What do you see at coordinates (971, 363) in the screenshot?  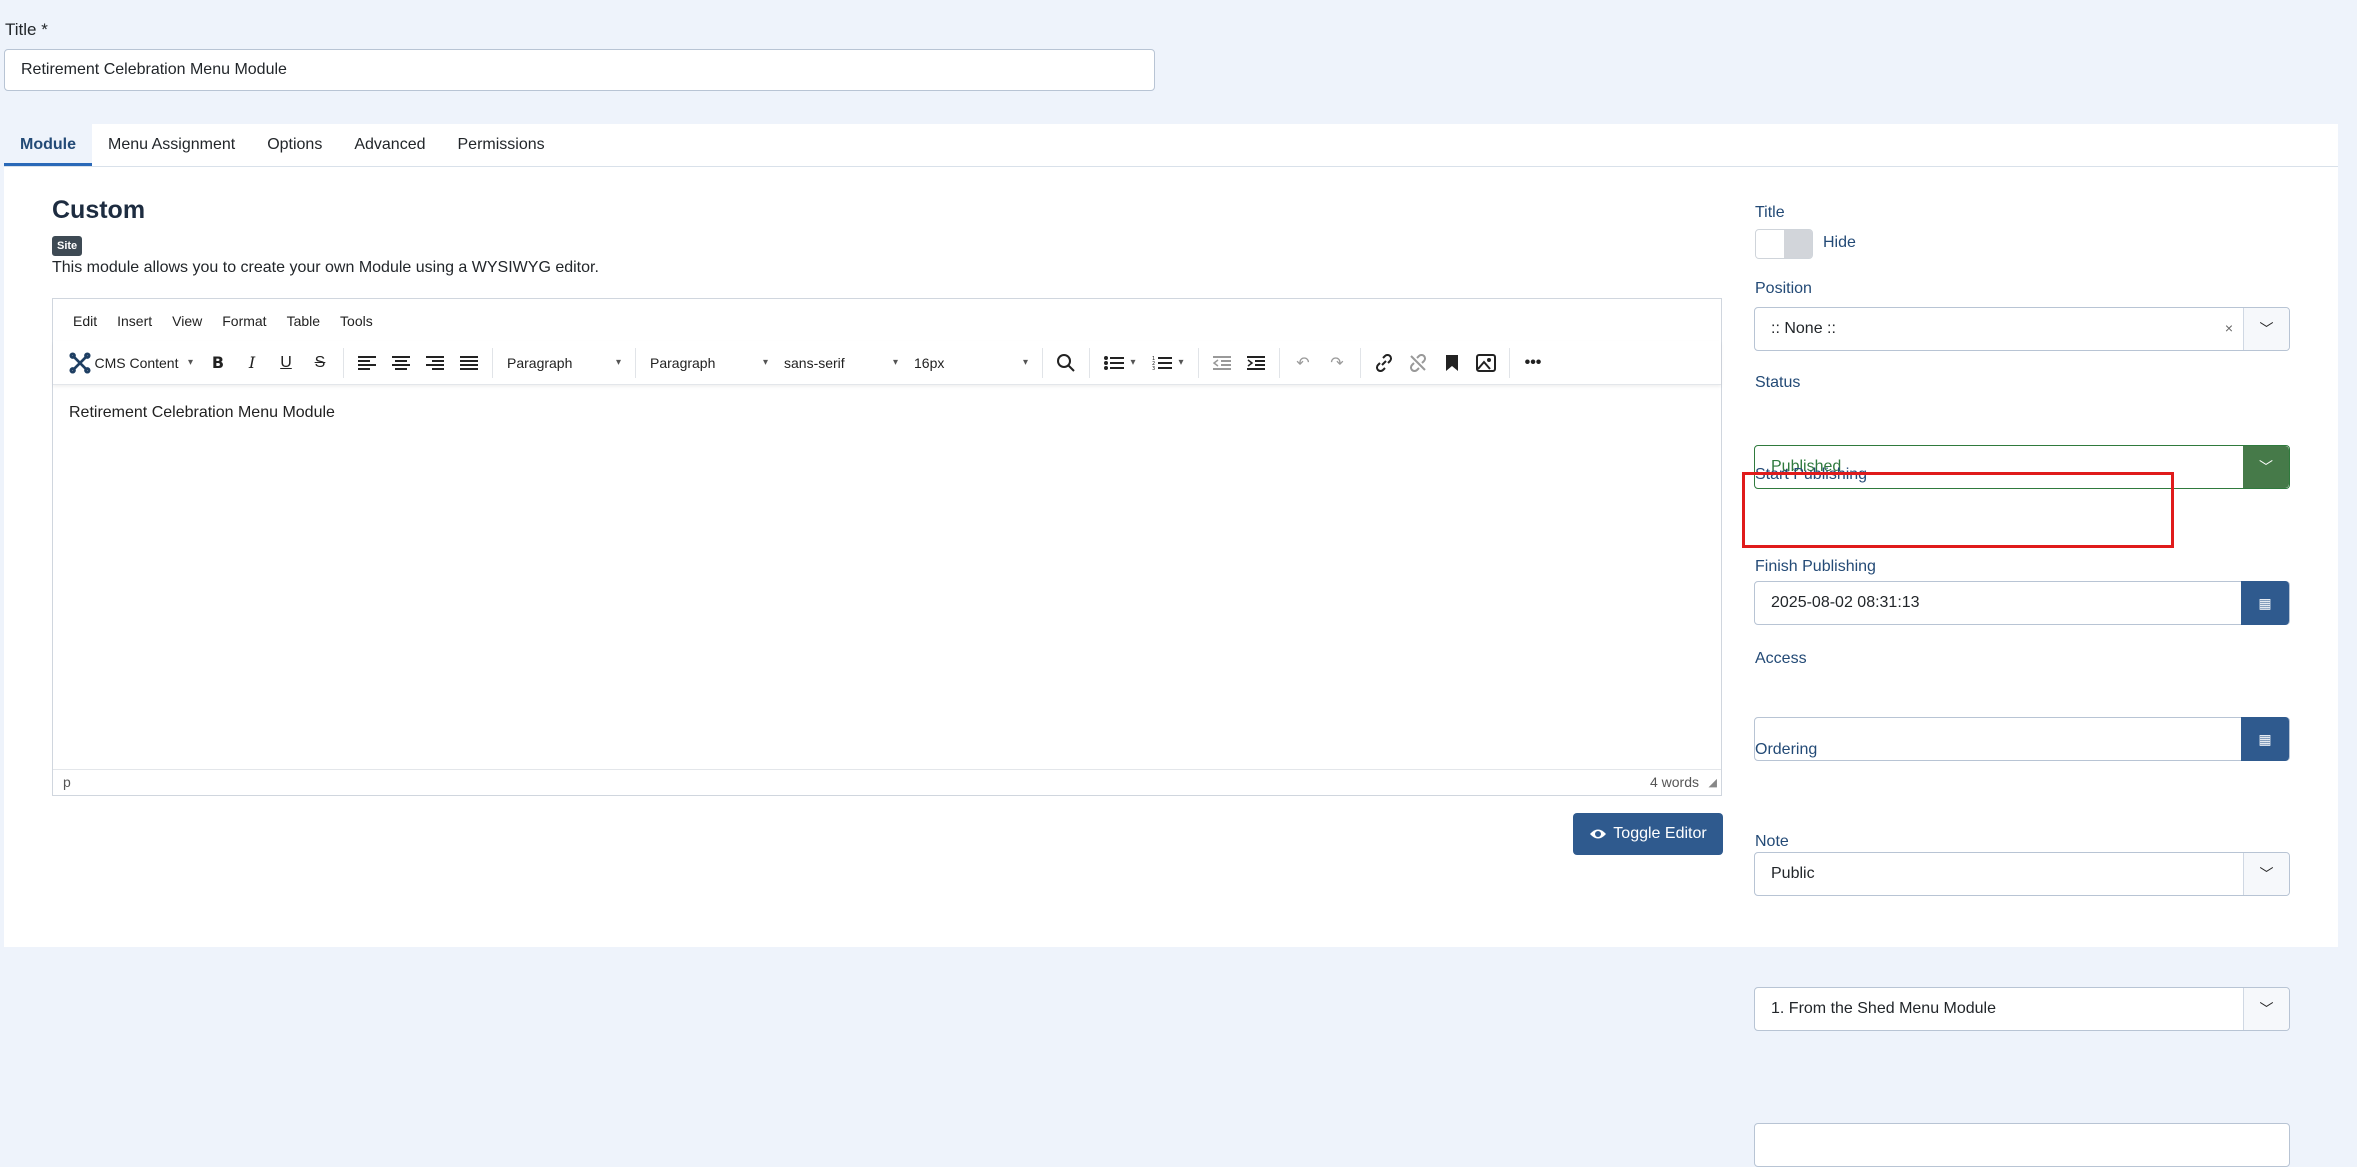 I see `font-size-select: 16px ▾` at bounding box center [971, 363].